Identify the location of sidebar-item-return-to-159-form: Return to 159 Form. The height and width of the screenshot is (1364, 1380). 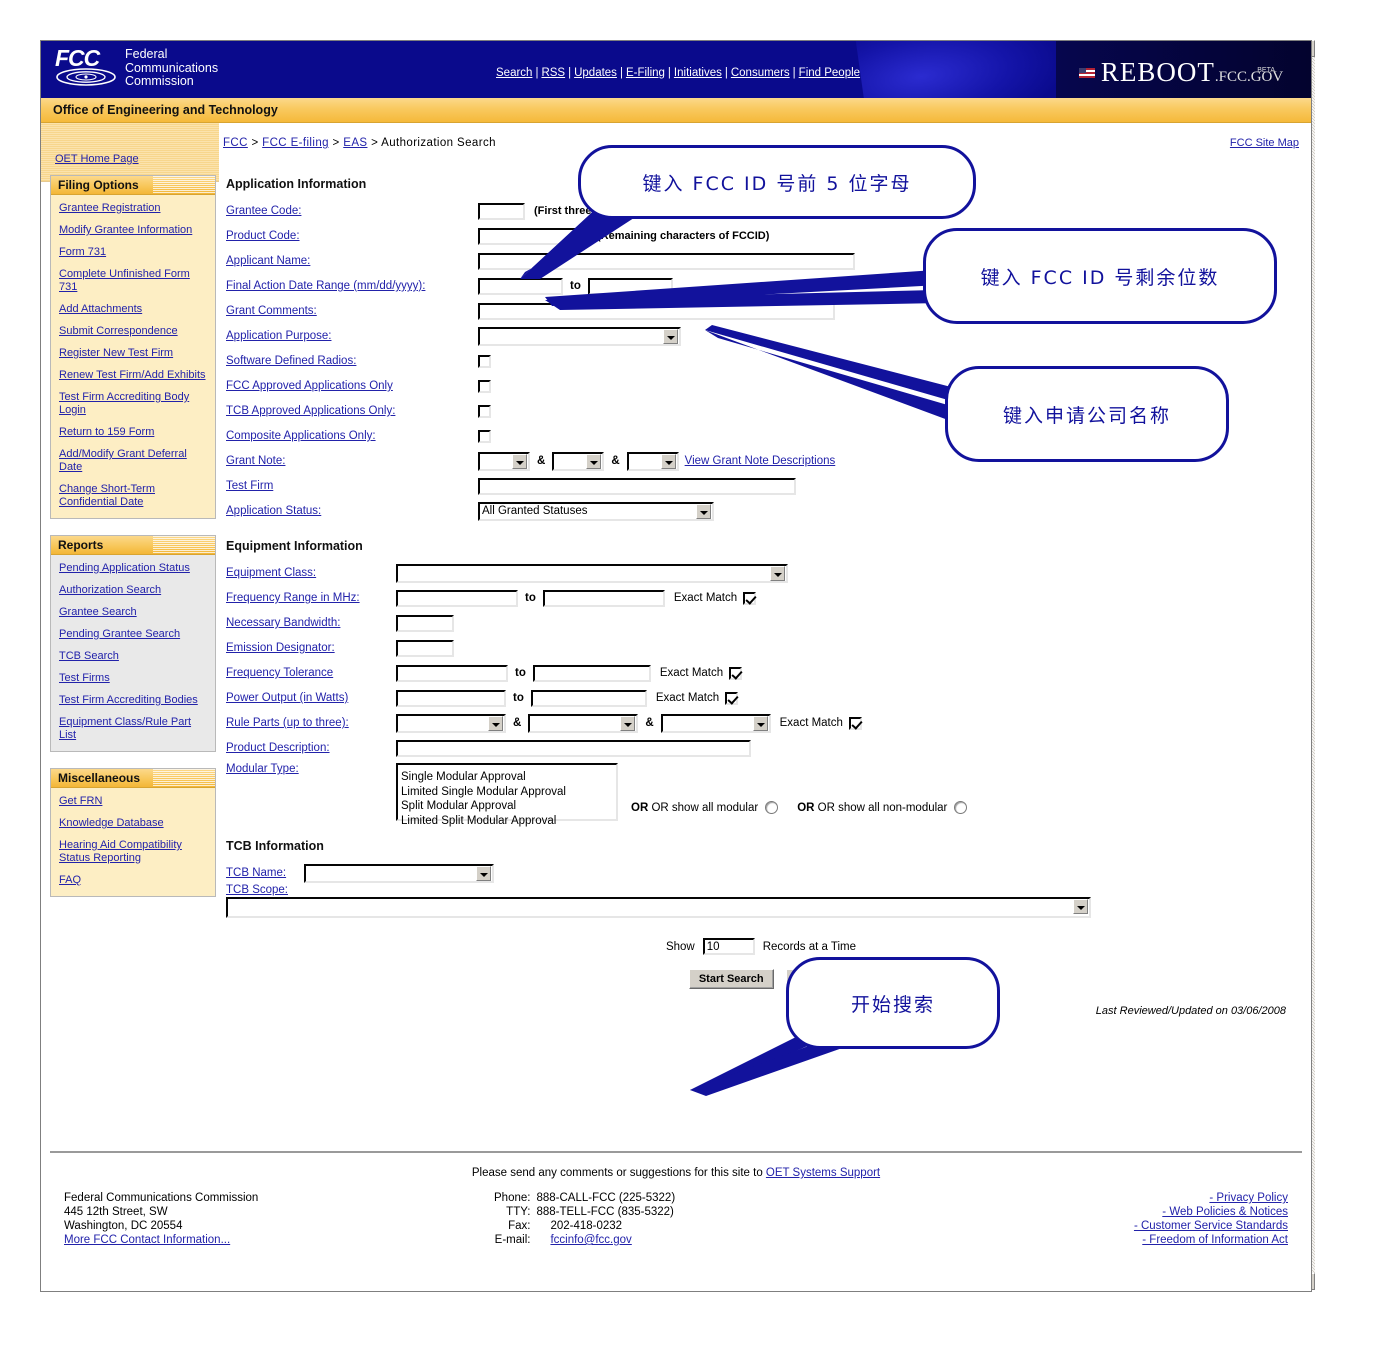
(133, 432).